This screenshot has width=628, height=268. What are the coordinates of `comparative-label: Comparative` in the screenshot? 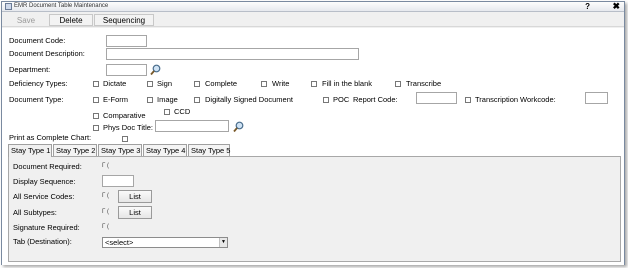 It's located at (124, 115).